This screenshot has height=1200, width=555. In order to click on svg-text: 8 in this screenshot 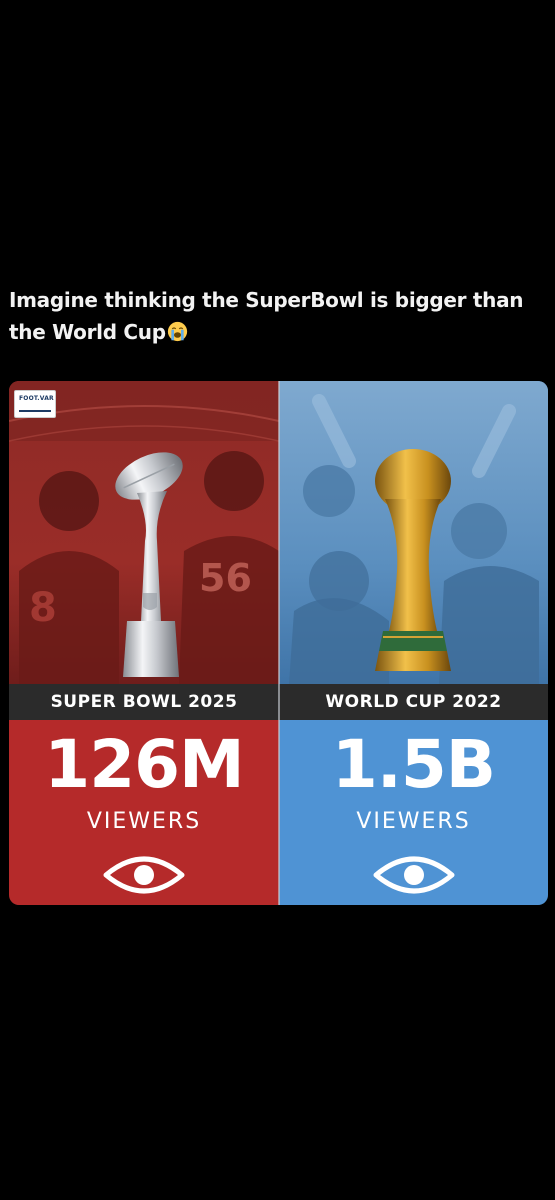, I will do `click(43, 608)`.